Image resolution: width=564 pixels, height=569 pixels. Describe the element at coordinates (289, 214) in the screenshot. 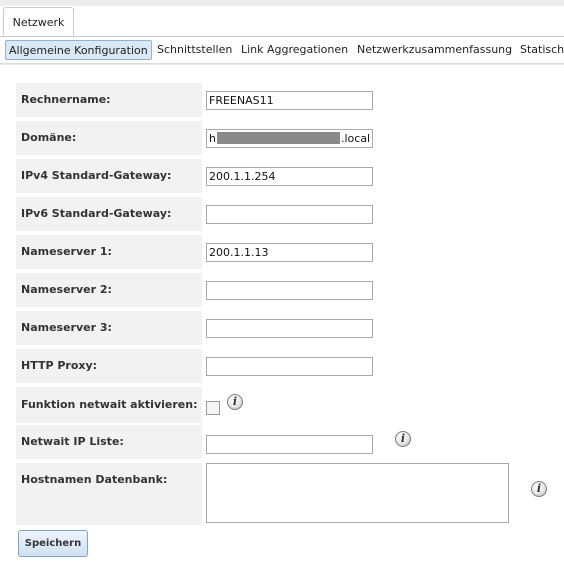

I see `ipv6-gateway-field` at that location.